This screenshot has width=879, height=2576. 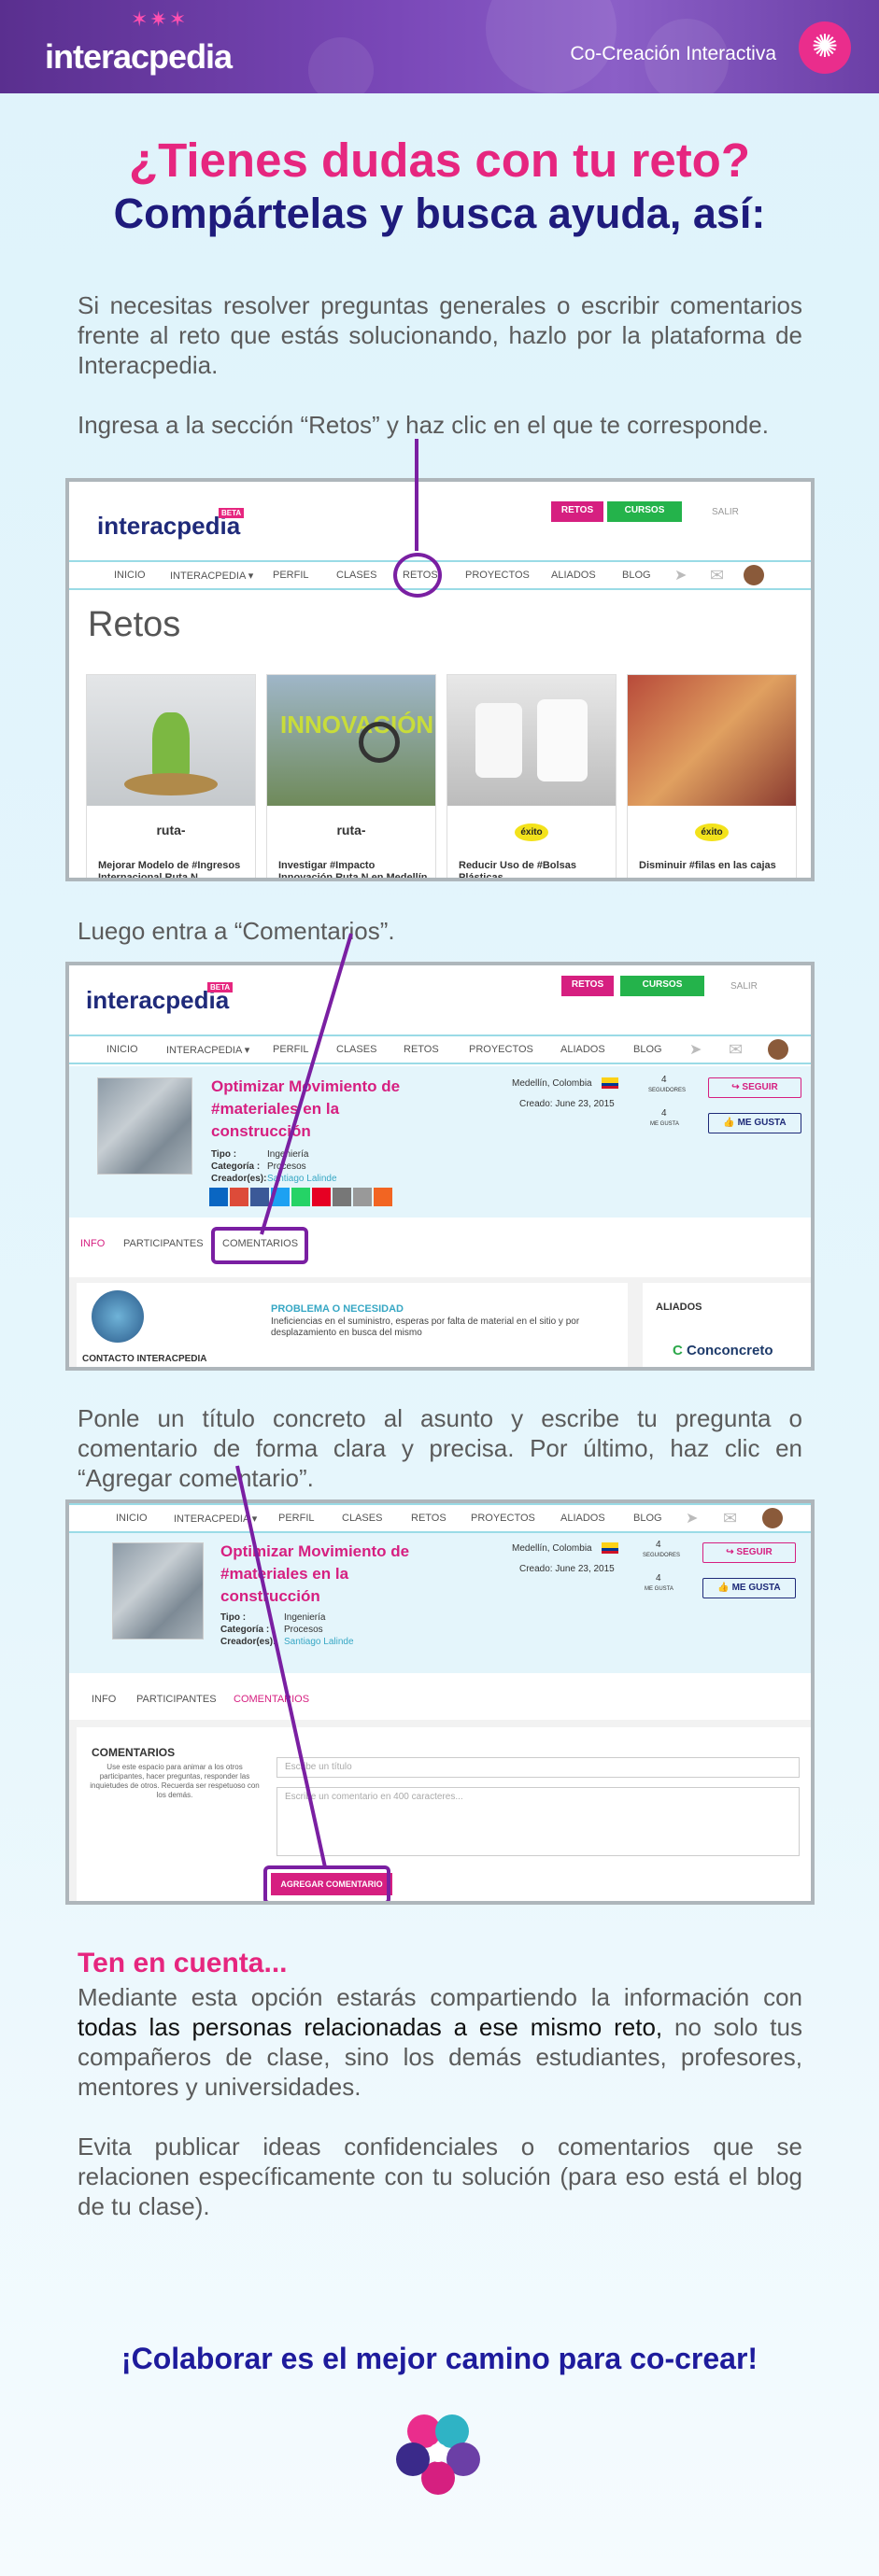 I want to click on beta-badge: BETA, so click(x=232, y=513).